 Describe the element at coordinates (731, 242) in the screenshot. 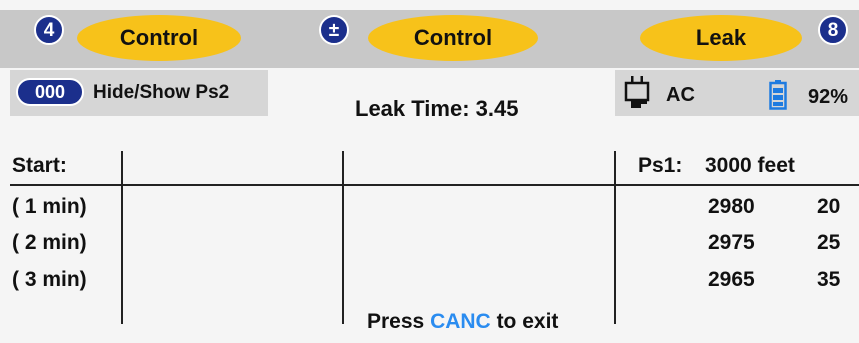

I see `row-2-value: 2975` at that location.